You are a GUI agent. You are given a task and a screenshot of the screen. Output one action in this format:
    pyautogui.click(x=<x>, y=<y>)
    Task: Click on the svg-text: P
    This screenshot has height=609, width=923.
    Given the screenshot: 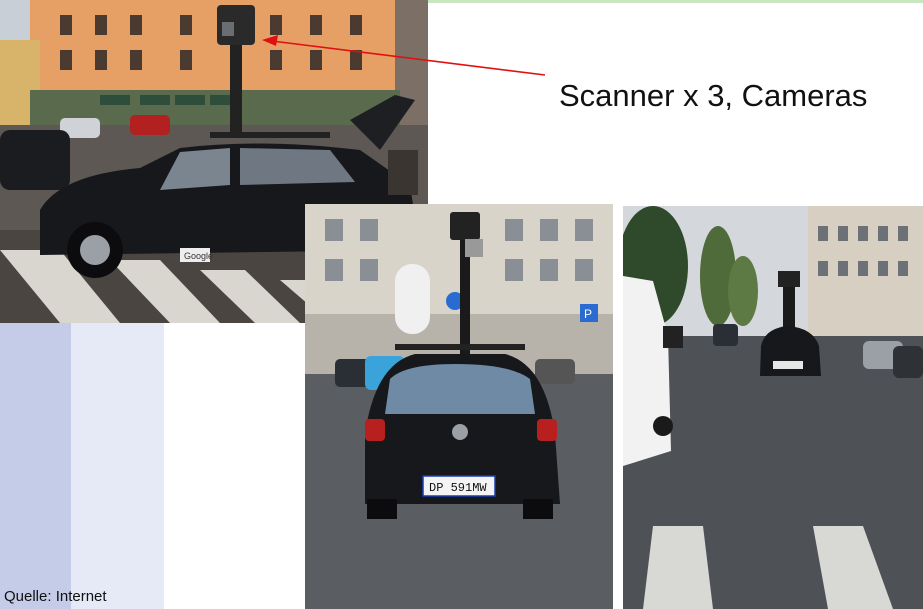 What is the action you would take?
    pyautogui.click(x=588, y=314)
    